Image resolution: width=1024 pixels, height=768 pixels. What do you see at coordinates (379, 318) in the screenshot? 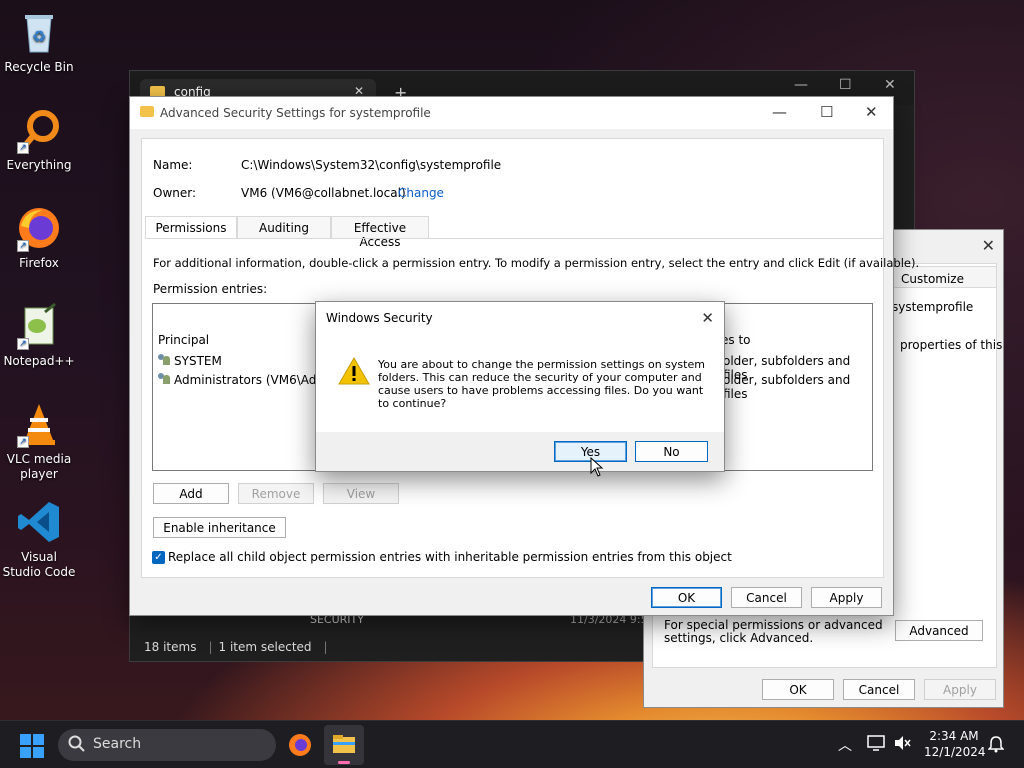
I see `dialog-title: Windows Security` at bounding box center [379, 318].